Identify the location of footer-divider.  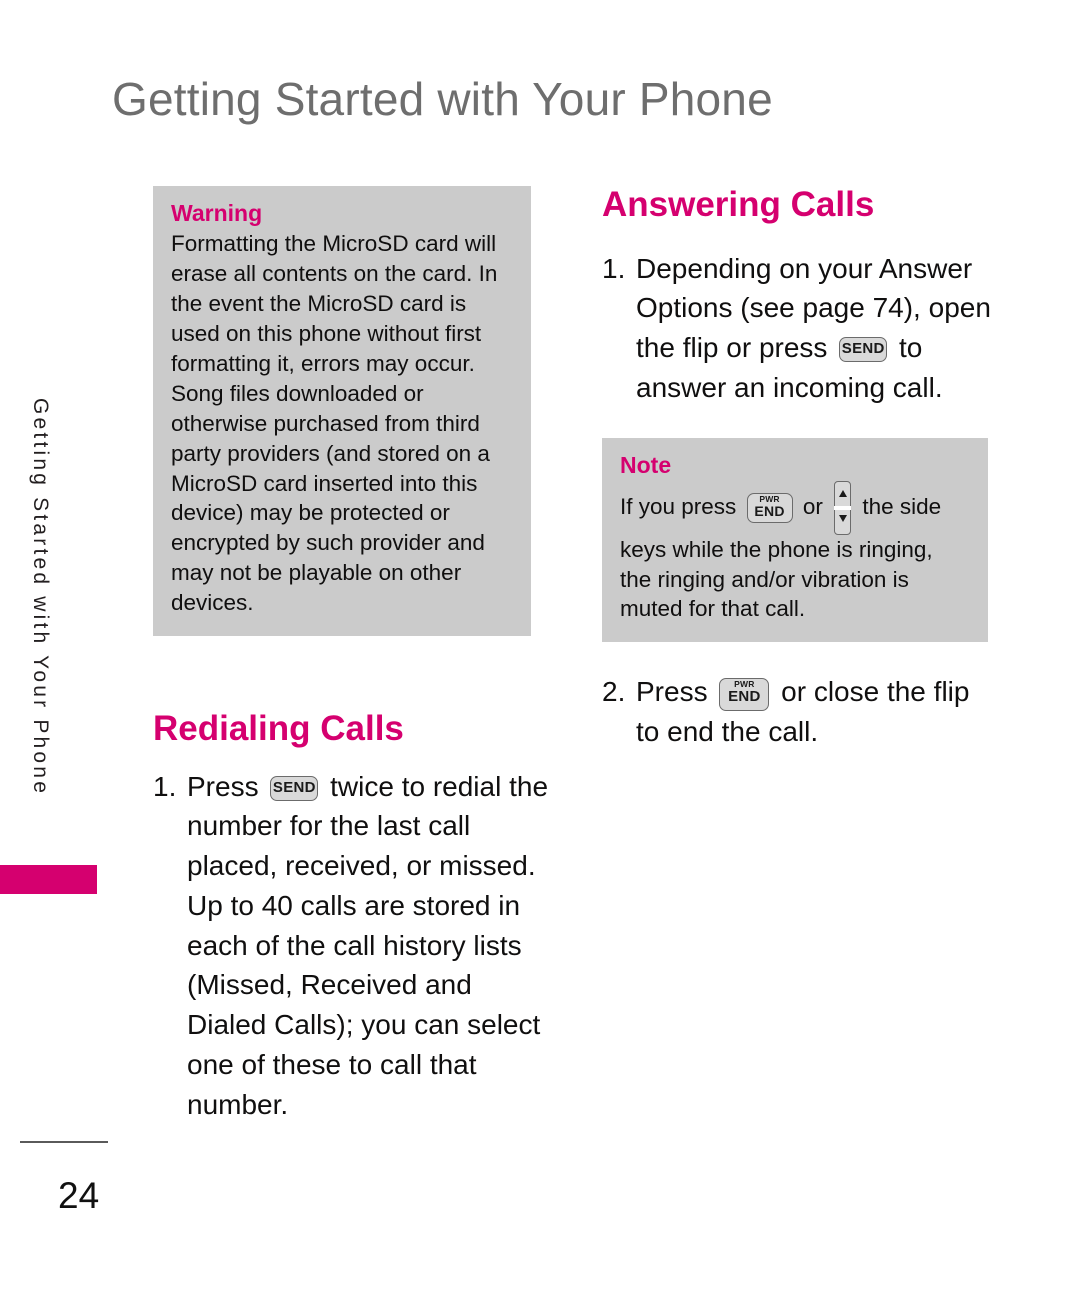
(64, 1142).